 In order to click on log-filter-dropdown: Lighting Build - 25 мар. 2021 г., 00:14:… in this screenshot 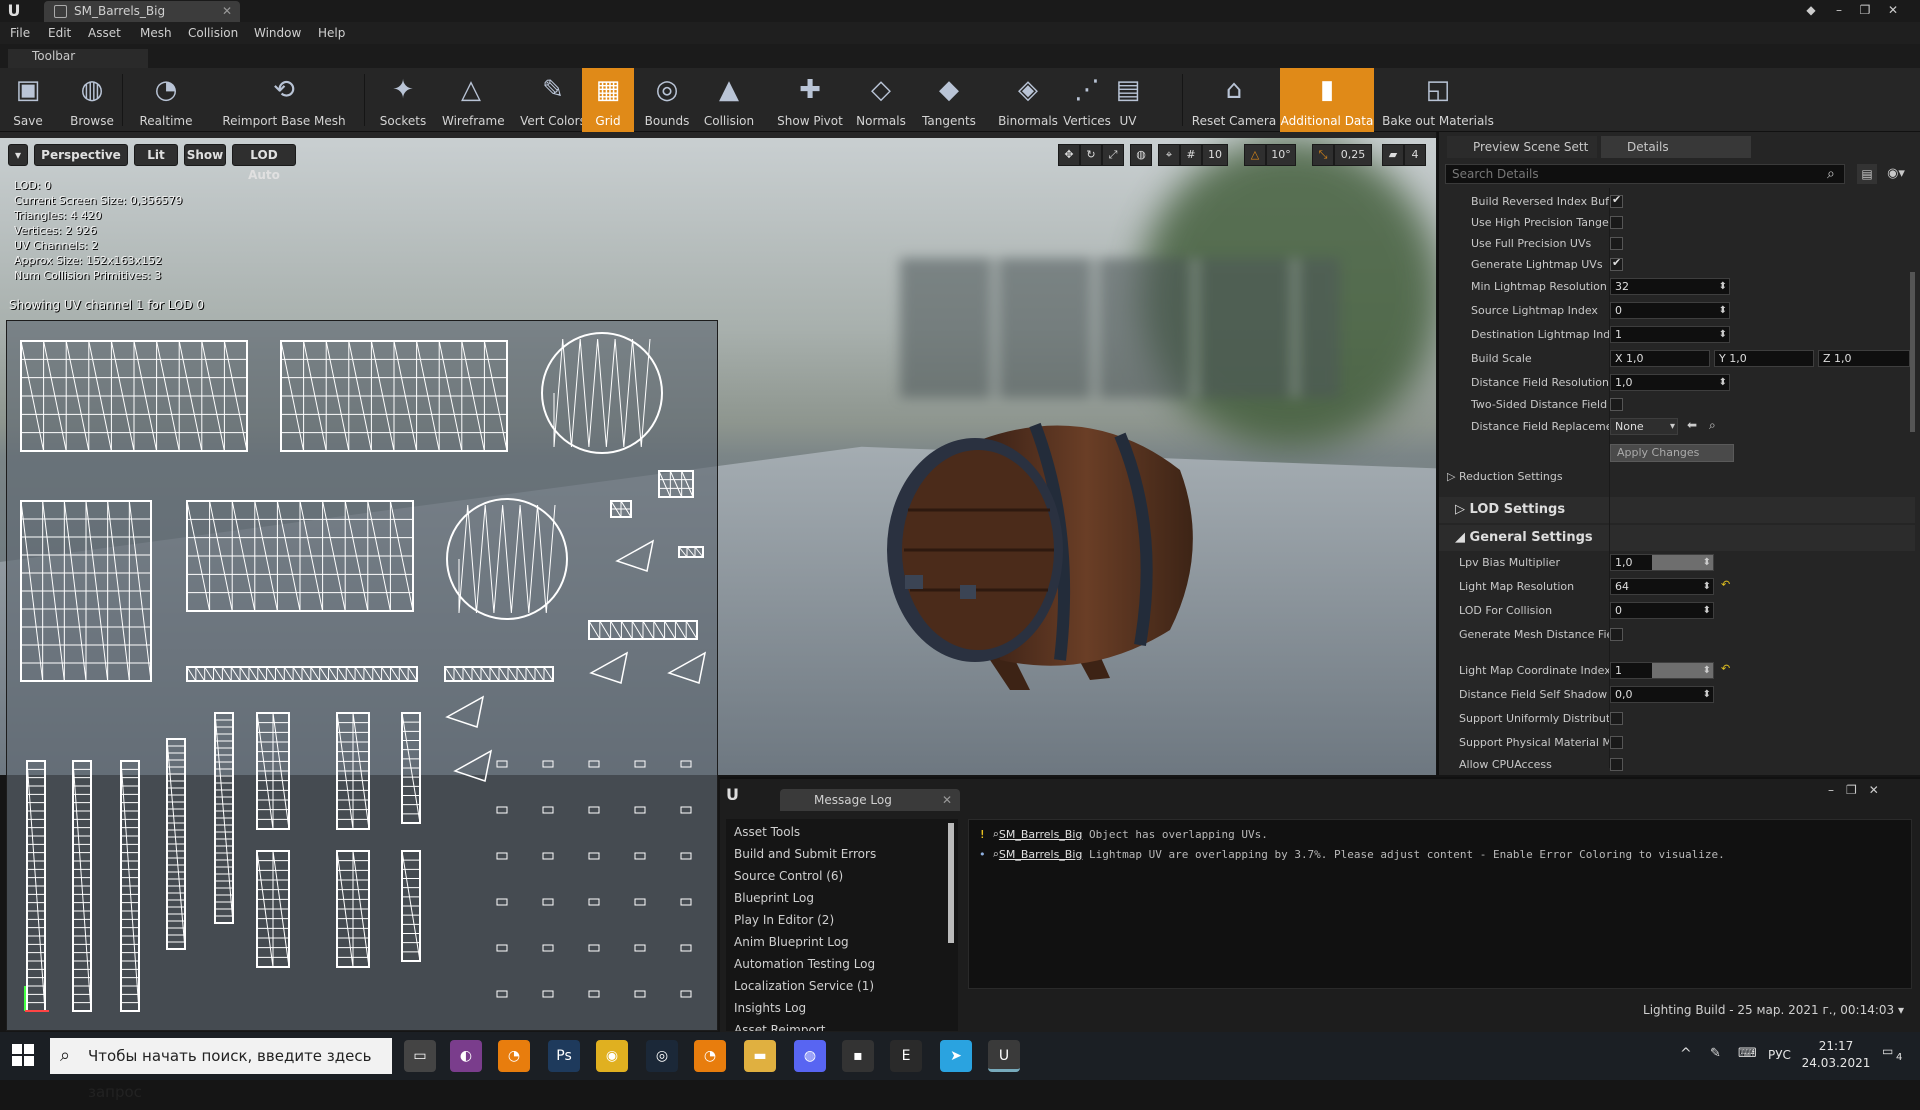, I will do `click(1773, 1010)`.